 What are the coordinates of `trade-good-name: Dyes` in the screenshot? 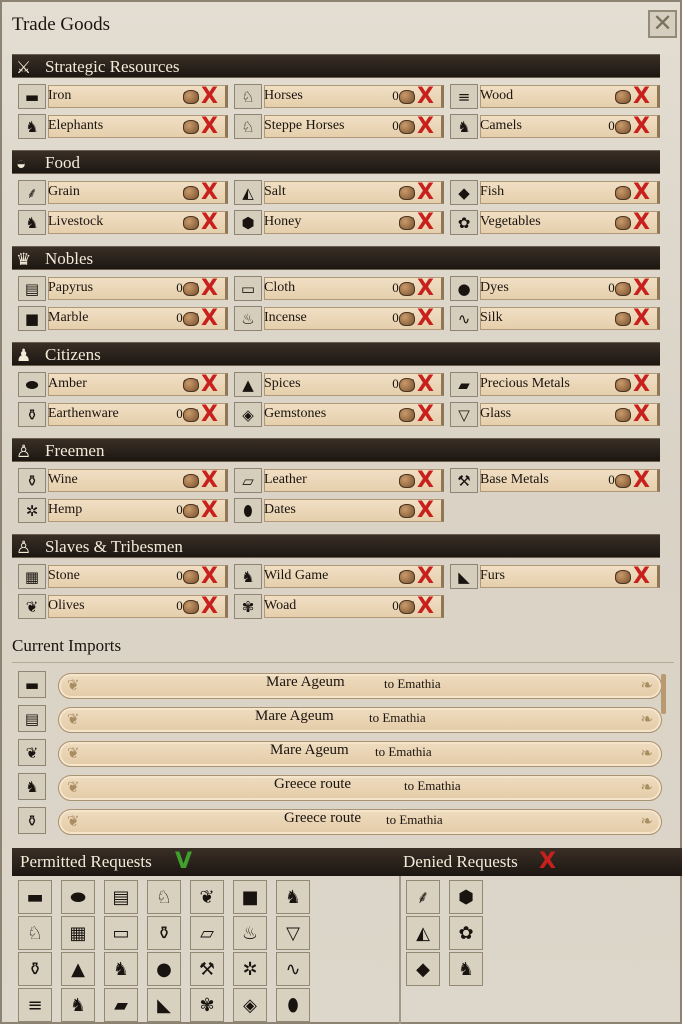 It's located at (494, 287).